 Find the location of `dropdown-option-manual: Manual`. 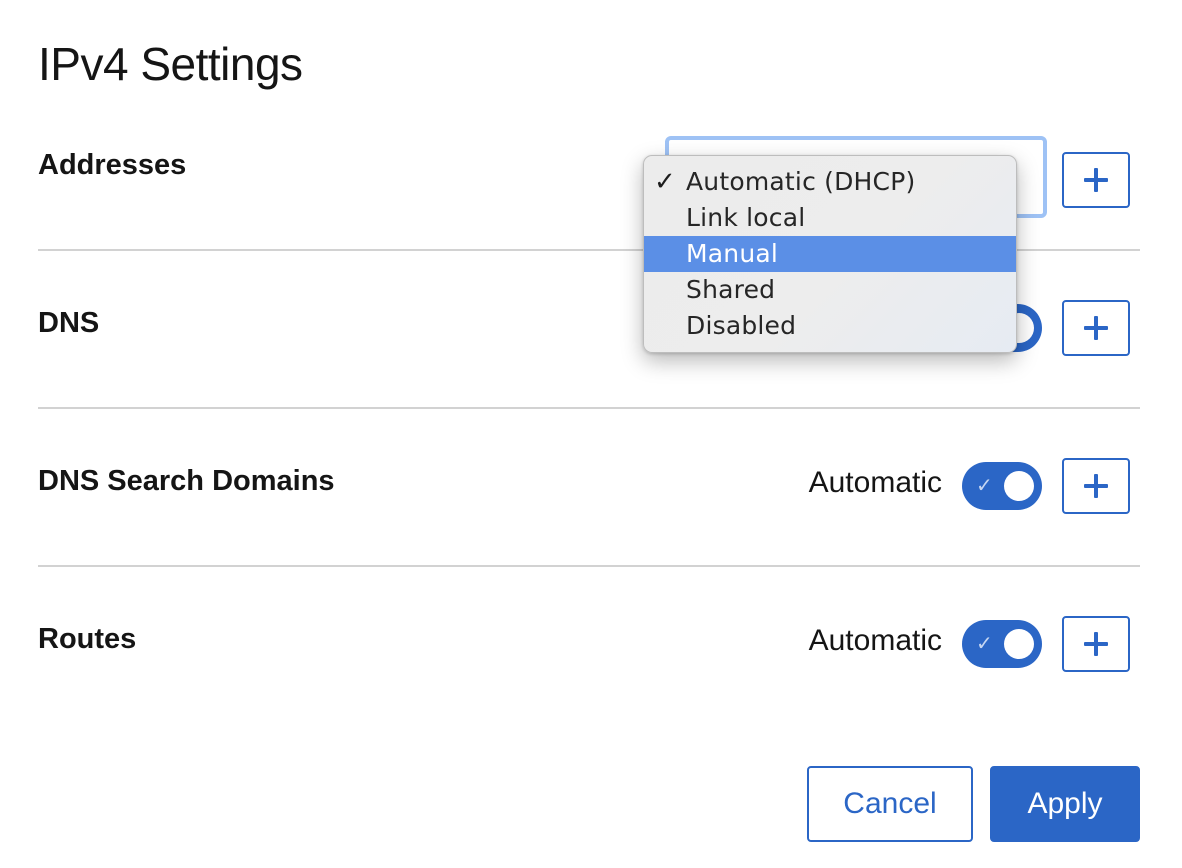

dropdown-option-manual: Manual is located at coordinates (830, 254).